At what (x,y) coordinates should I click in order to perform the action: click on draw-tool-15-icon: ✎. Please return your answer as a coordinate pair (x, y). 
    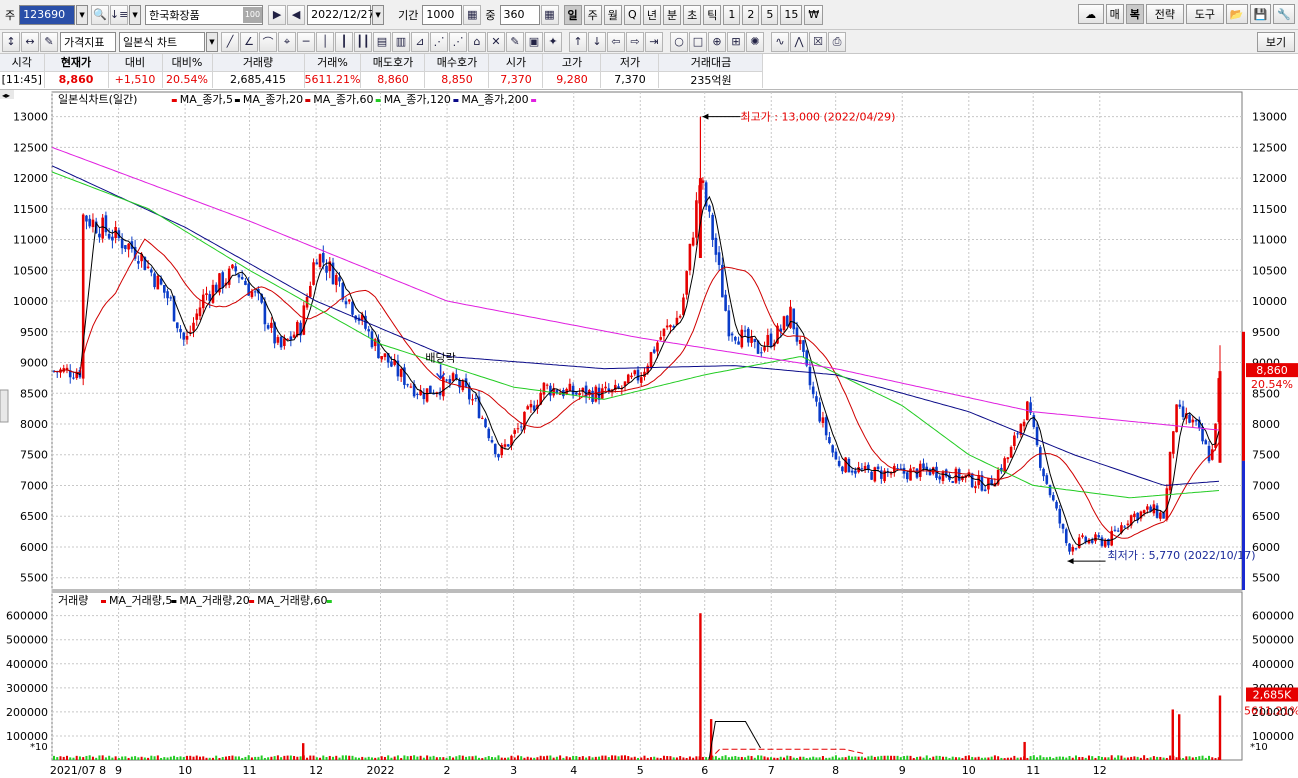
    Looking at the image, I should click on (515, 41).